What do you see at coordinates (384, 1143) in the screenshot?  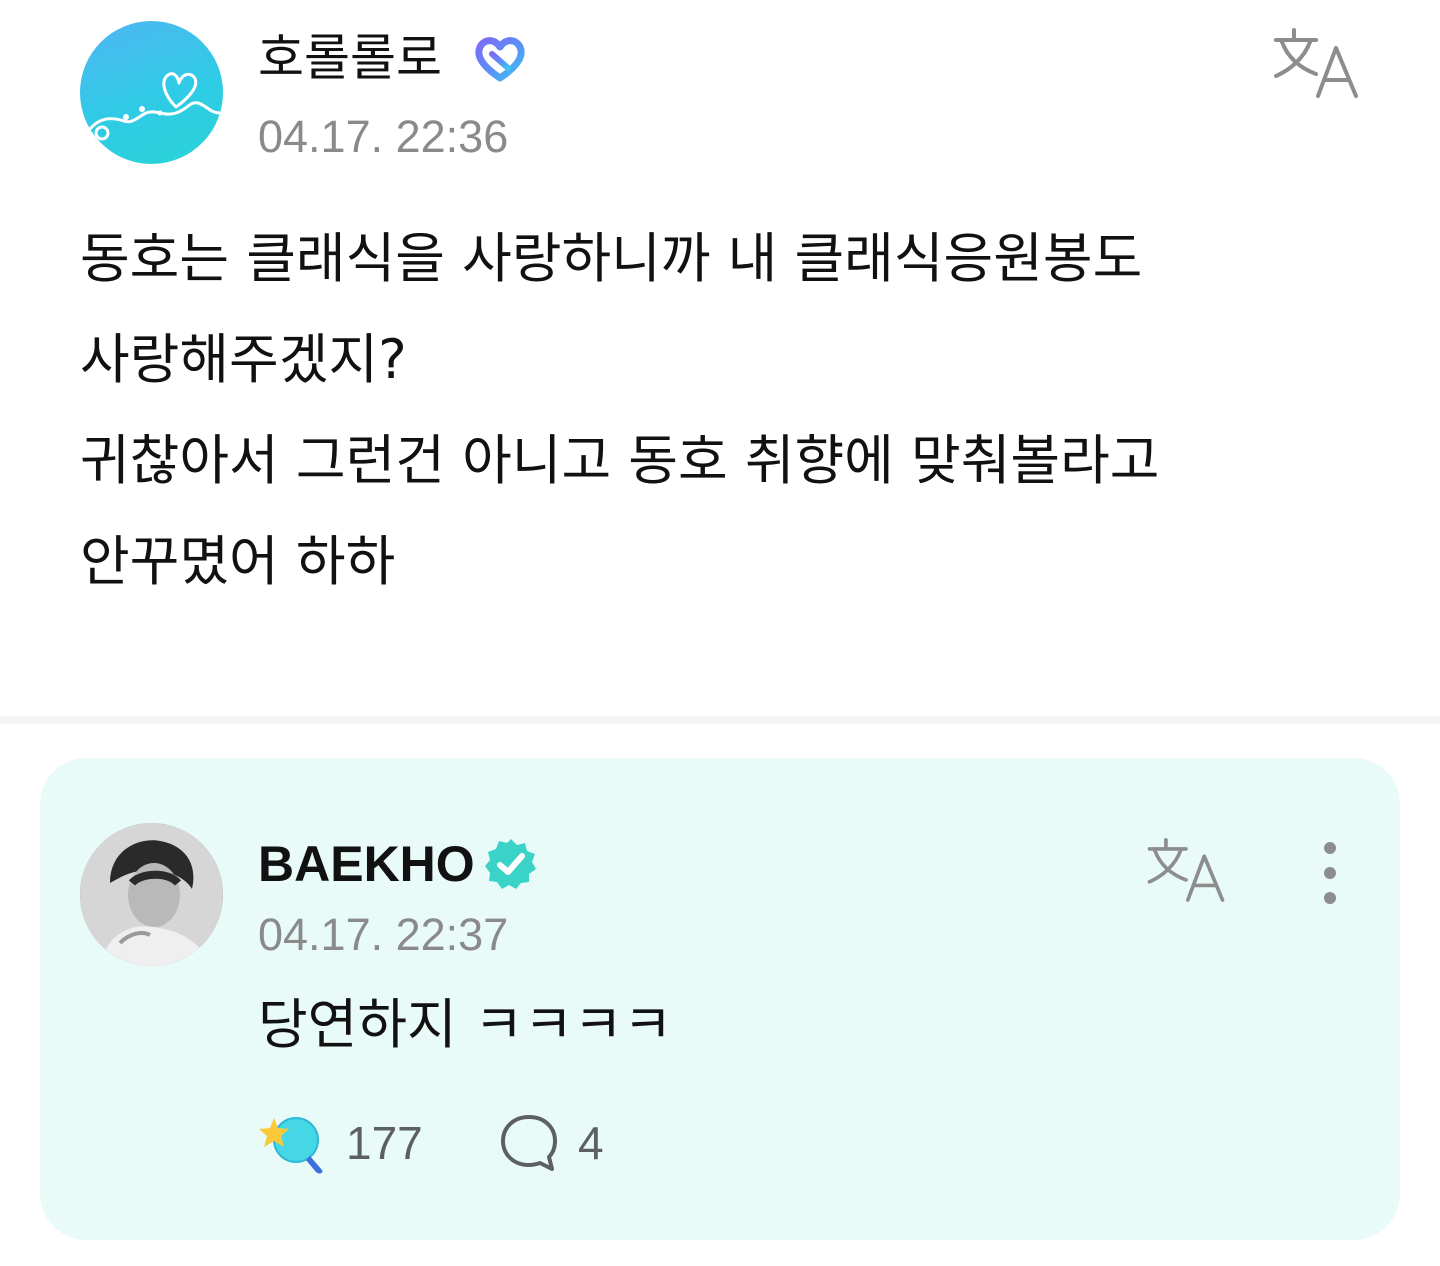 I see `like-count: 177` at bounding box center [384, 1143].